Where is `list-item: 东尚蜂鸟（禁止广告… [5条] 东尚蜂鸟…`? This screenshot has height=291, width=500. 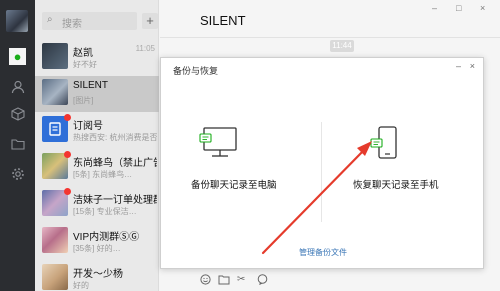
list-item: 东尚蜂鸟（禁止广告… [5条] 东尚蜂鸟… is located at coordinates (97, 168).